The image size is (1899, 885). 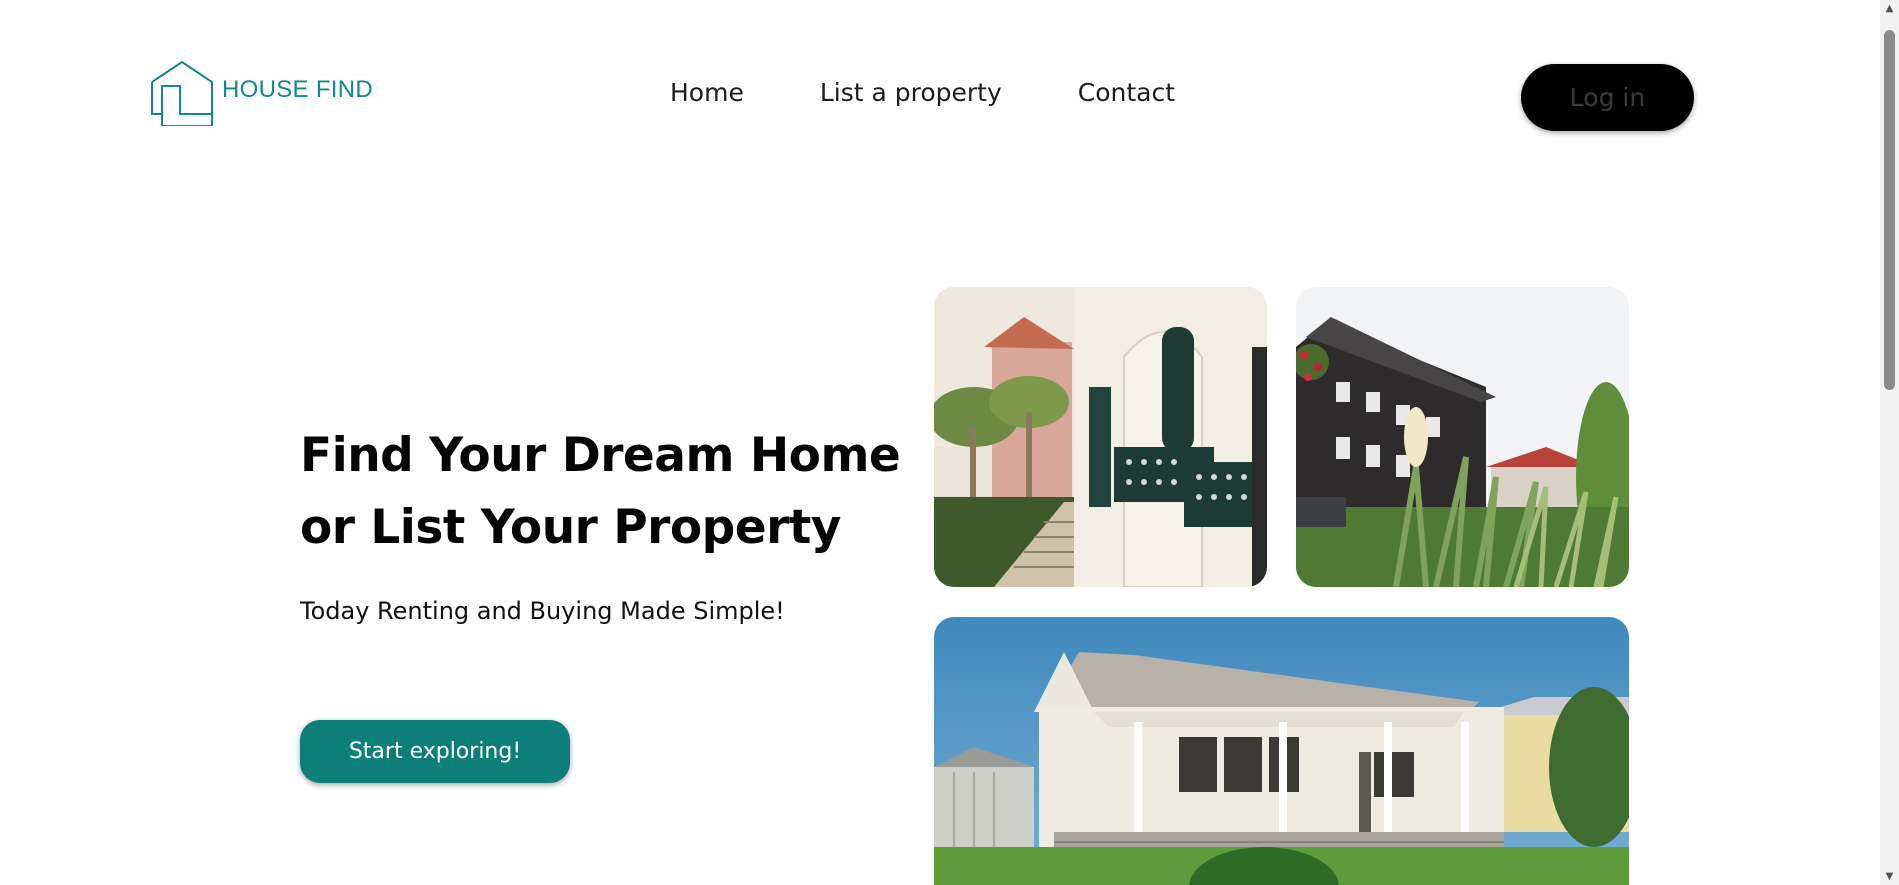 I want to click on start-exploring-button: Start exploring!, so click(x=435, y=751).